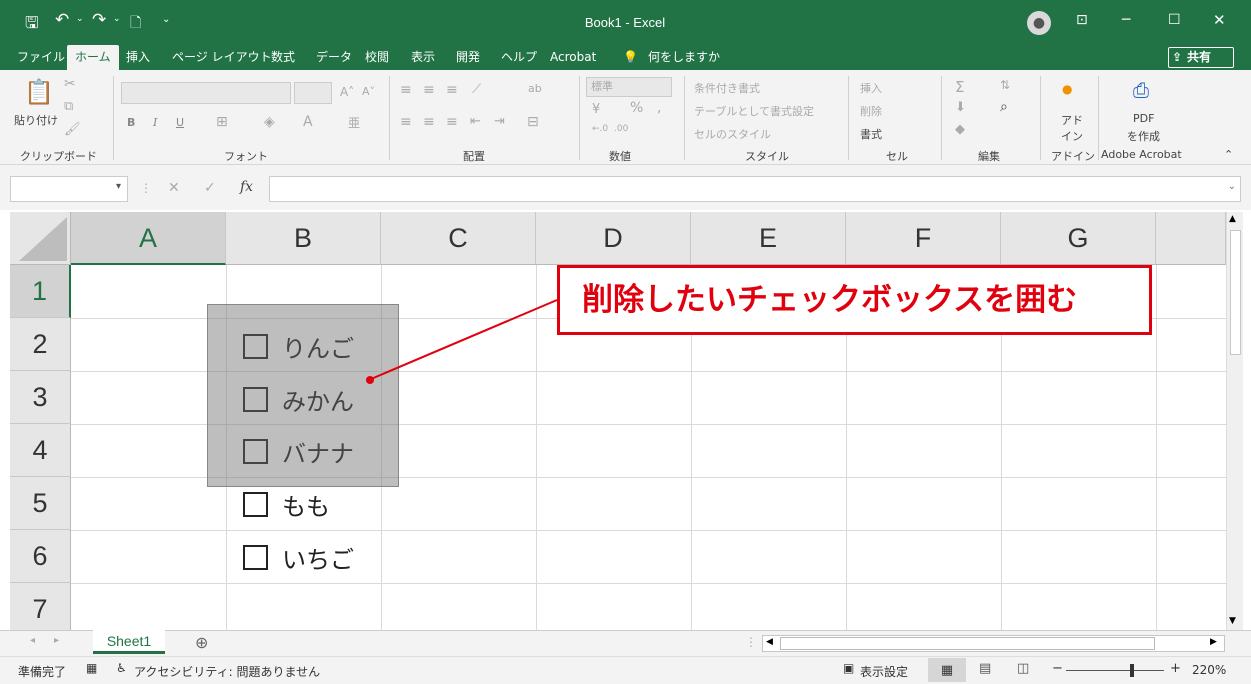 The height and width of the screenshot is (684, 1251). What do you see at coordinates (871, 134) in the screenshot?
I see `format-cells-button: 書式` at bounding box center [871, 134].